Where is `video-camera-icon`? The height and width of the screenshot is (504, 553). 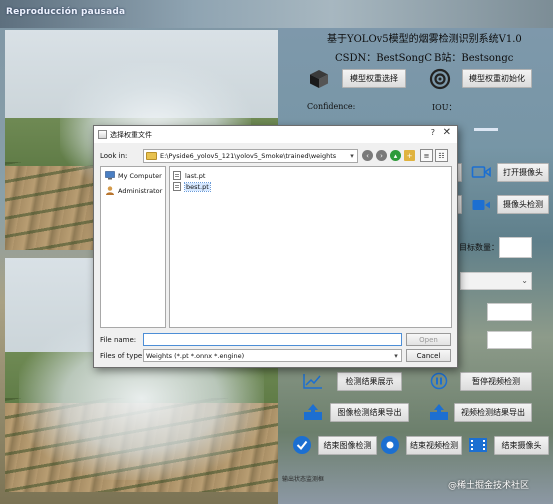
video-camera-icon is located at coordinates (481, 172).